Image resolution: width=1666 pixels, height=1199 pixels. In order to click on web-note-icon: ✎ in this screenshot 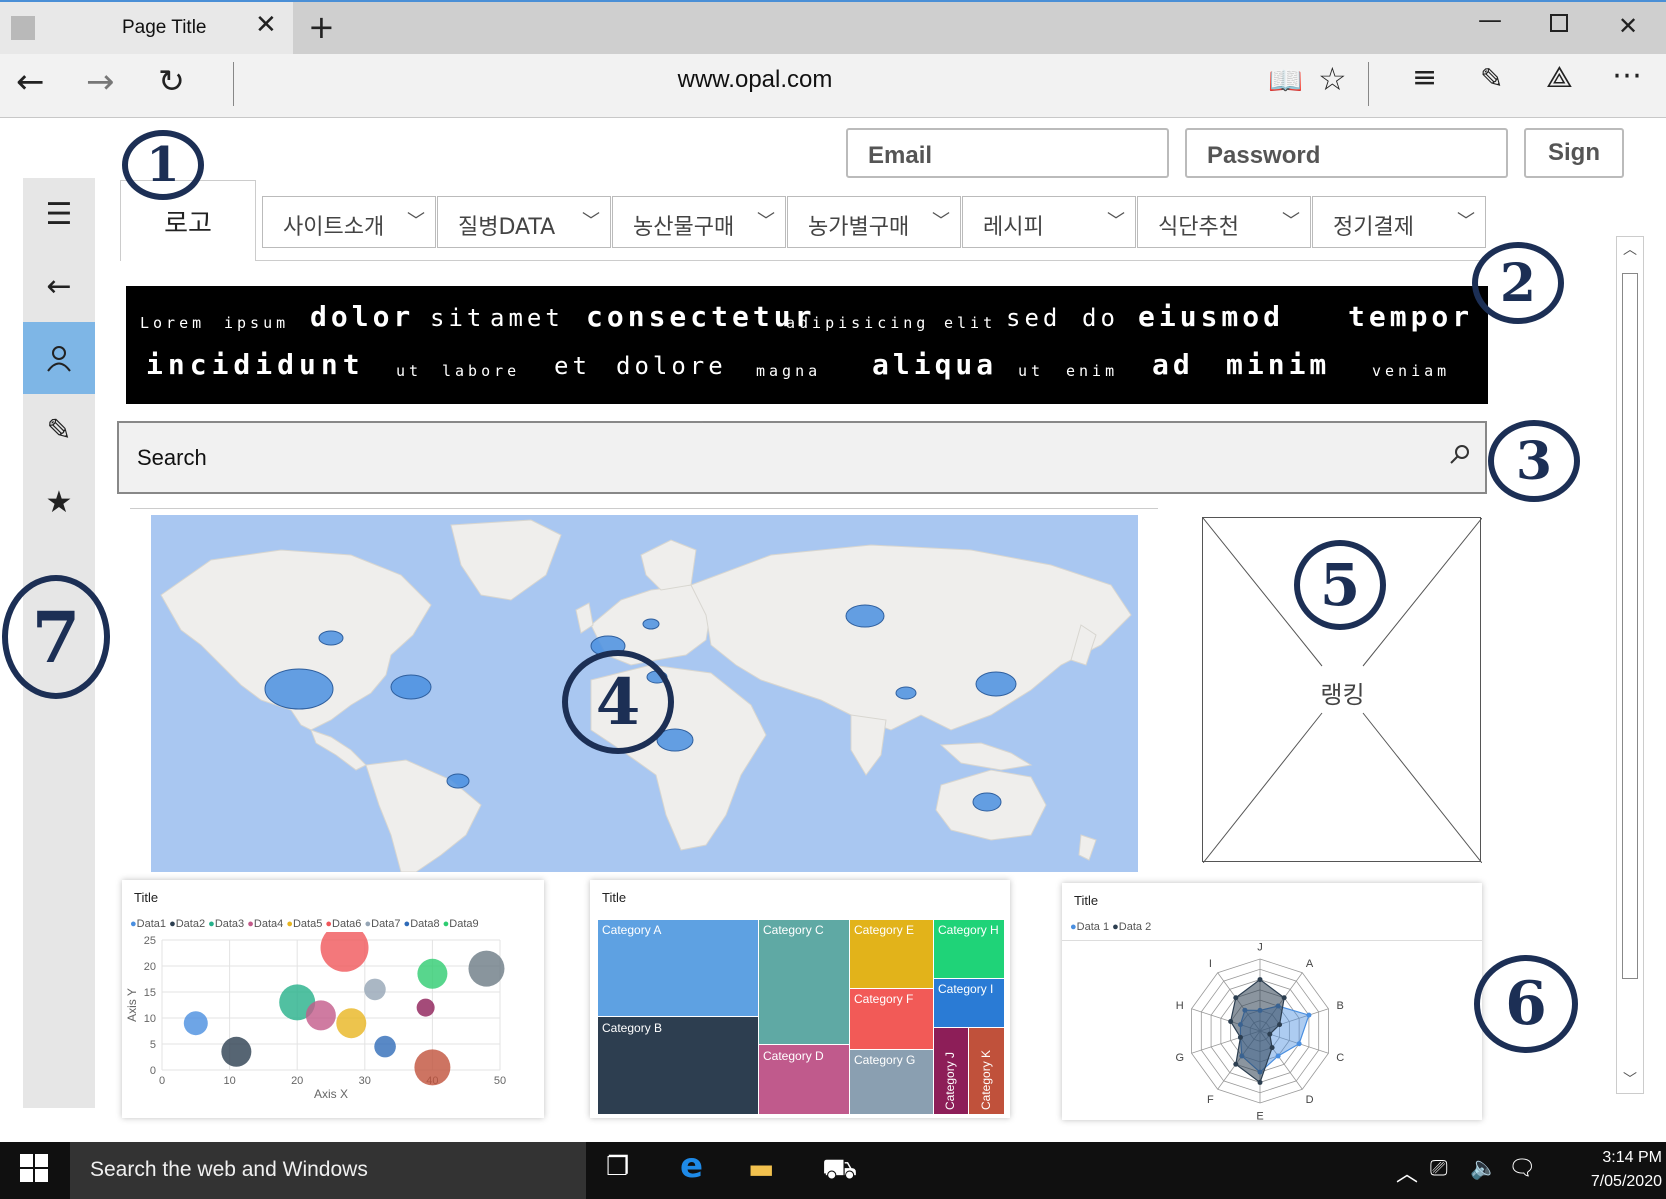, I will do `click(1491, 78)`.